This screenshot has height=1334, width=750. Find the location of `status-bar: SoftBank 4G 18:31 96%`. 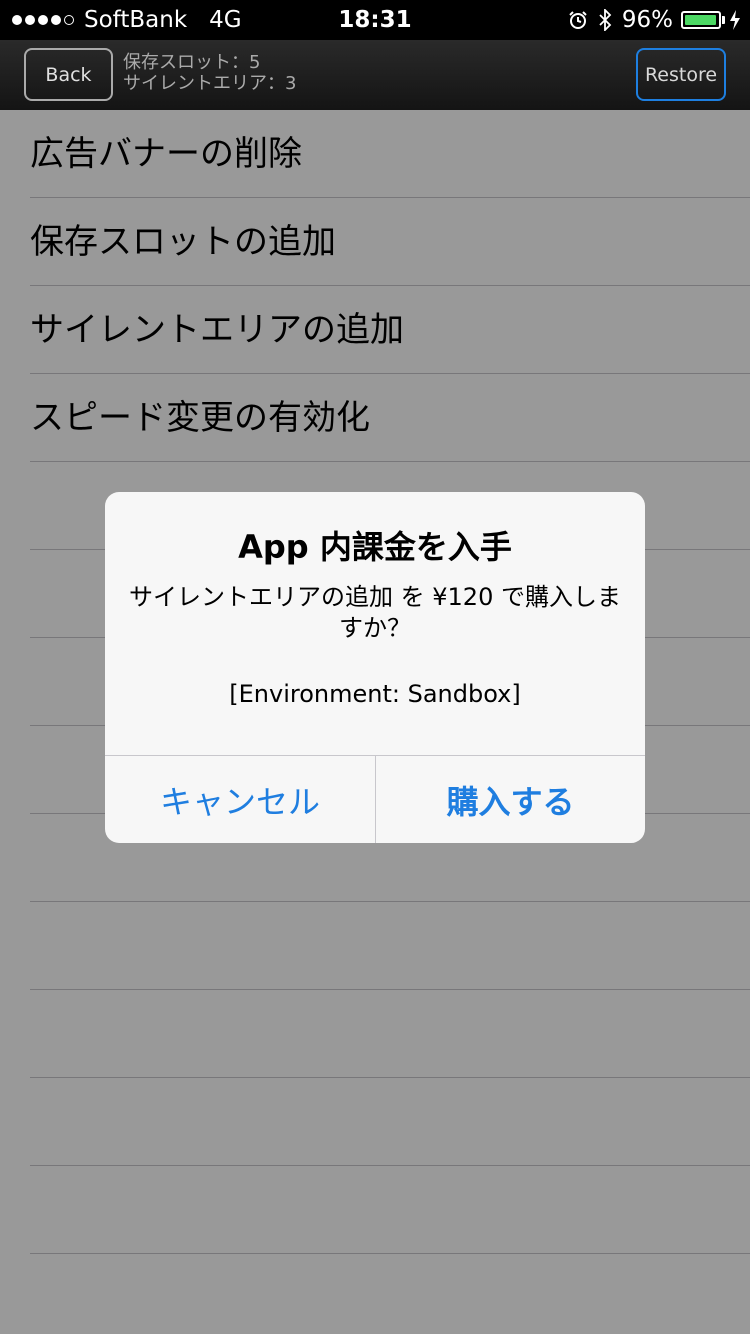

status-bar: SoftBank 4G 18:31 96% is located at coordinates (375, 20).